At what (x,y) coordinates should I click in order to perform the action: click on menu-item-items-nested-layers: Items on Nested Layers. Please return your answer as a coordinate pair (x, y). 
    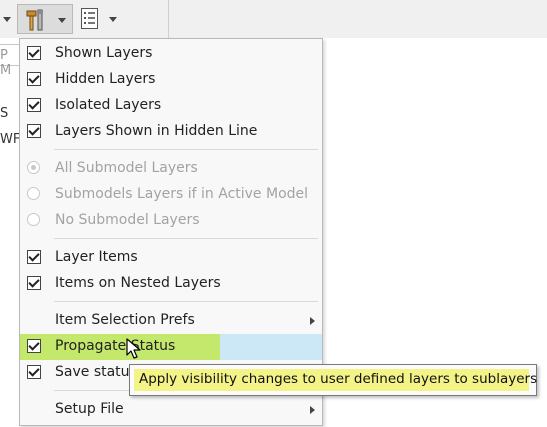
    Looking at the image, I should click on (171, 284).